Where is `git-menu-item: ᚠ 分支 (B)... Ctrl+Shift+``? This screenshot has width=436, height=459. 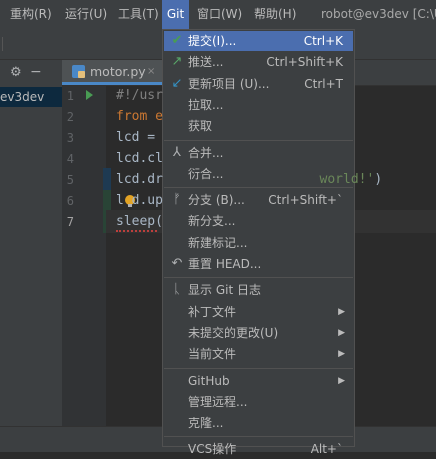
git-menu-item: ᚠ 分支 (B)... Ctrl+Shift+` is located at coordinates (258, 200).